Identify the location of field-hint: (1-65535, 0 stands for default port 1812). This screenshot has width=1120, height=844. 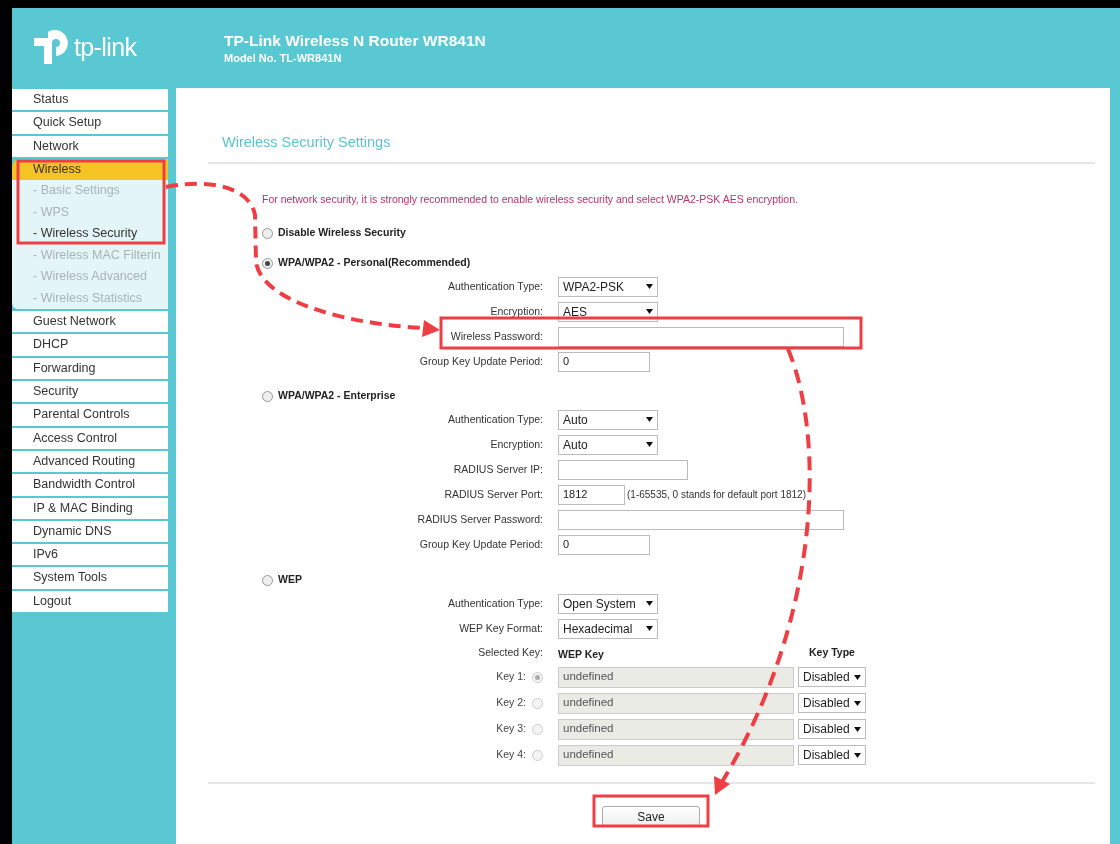
(716, 495).